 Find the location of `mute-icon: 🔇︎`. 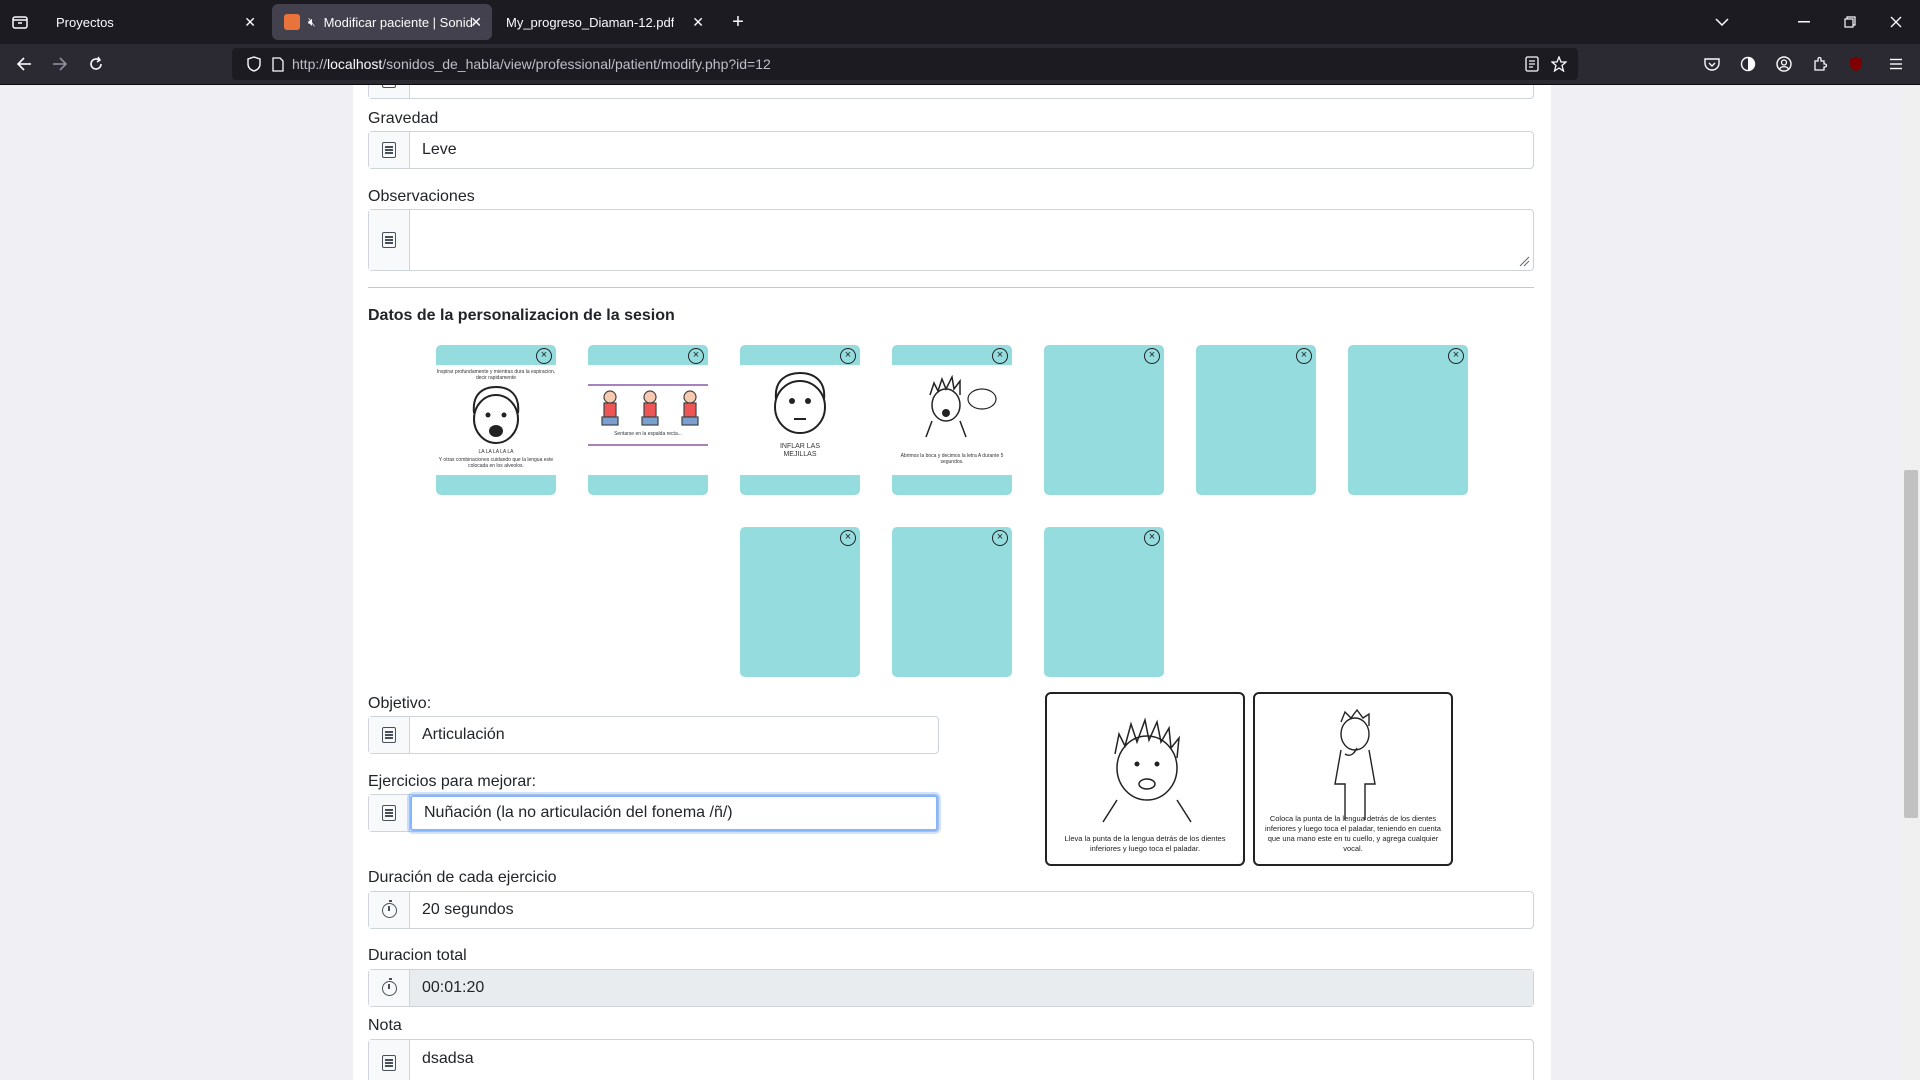

mute-icon: 🔇︎ is located at coordinates (312, 22).